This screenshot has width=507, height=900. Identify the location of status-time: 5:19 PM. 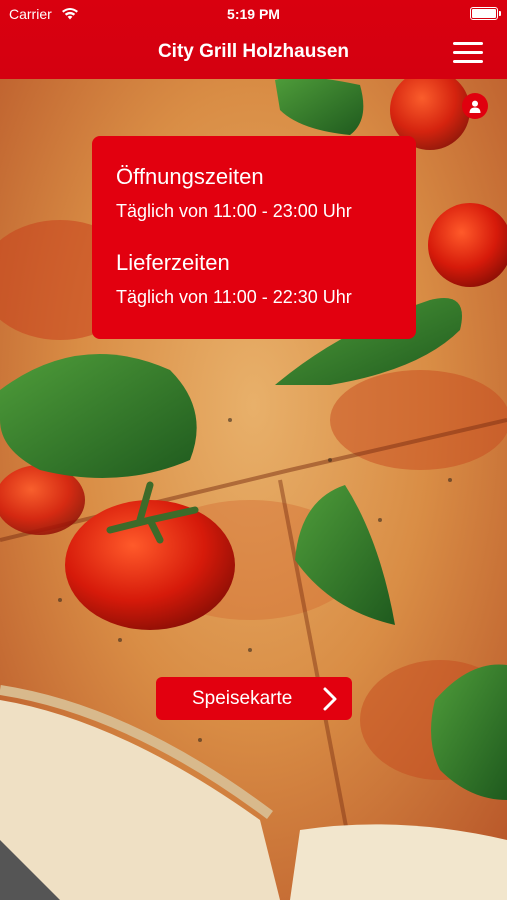
(253, 14).